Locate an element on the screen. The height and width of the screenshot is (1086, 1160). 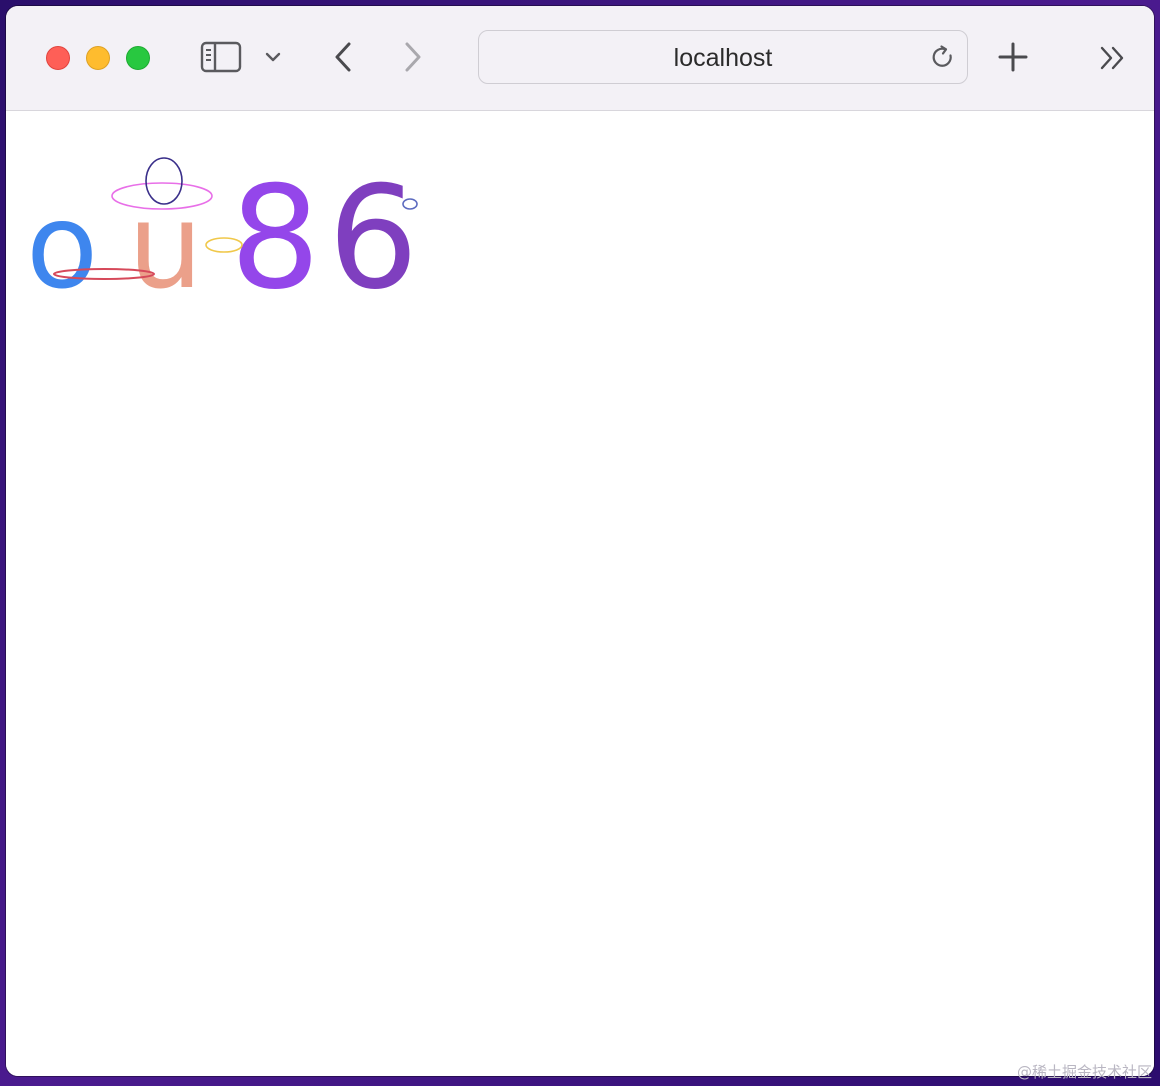
minimize-window-button is located at coordinates (98, 58).